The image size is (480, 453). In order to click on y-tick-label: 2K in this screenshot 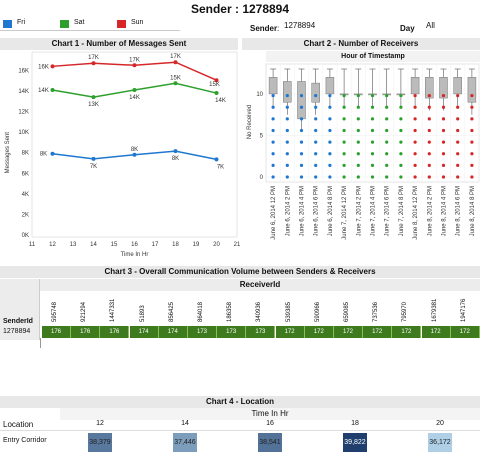, I will do `click(25, 215)`.